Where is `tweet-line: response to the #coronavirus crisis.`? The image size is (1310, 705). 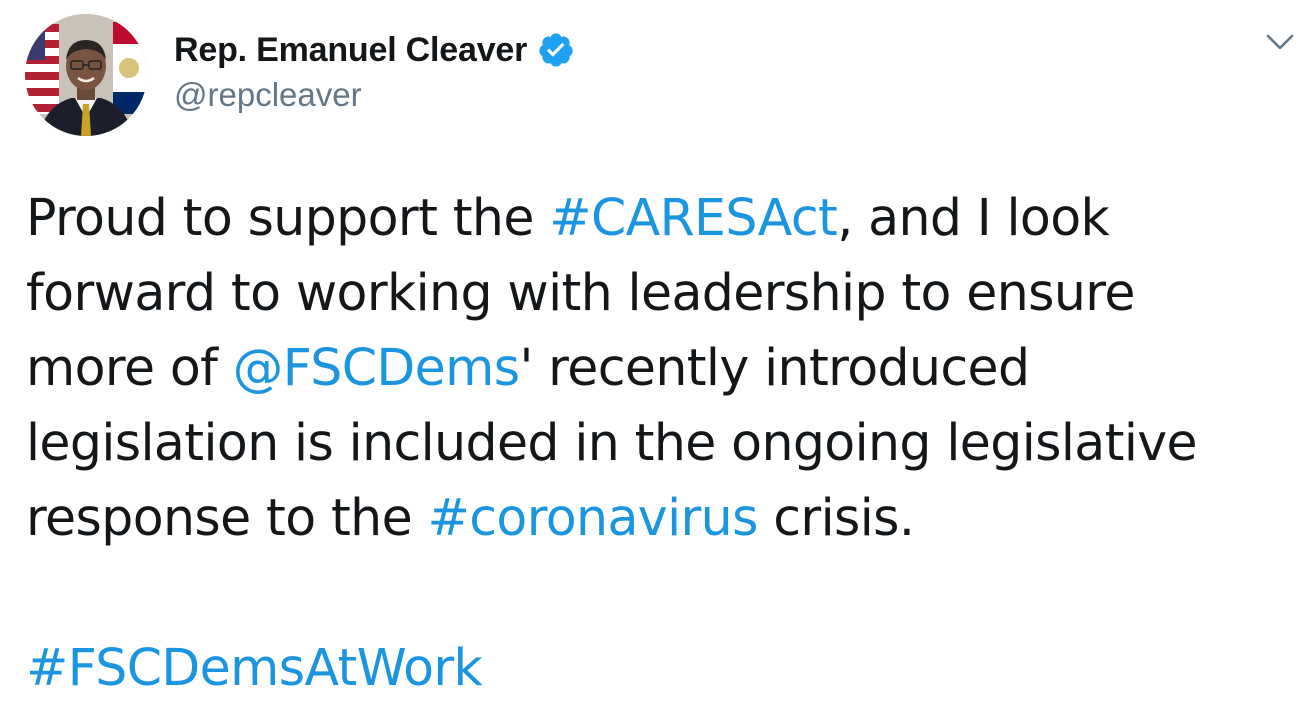 tweet-line: response to the #coronavirus crisis. is located at coordinates (661, 517).